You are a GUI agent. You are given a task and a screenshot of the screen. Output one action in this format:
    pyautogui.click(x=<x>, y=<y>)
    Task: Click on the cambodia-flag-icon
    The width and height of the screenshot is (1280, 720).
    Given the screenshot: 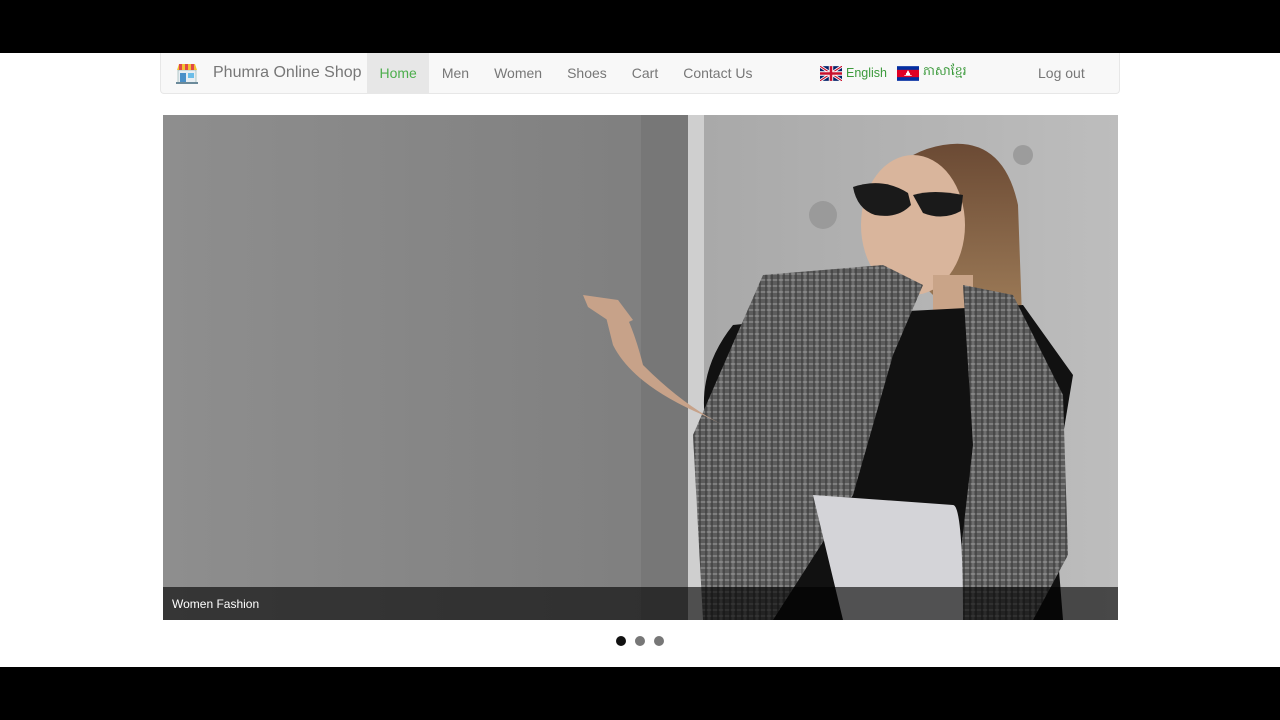 What is the action you would take?
    pyautogui.click(x=908, y=73)
    